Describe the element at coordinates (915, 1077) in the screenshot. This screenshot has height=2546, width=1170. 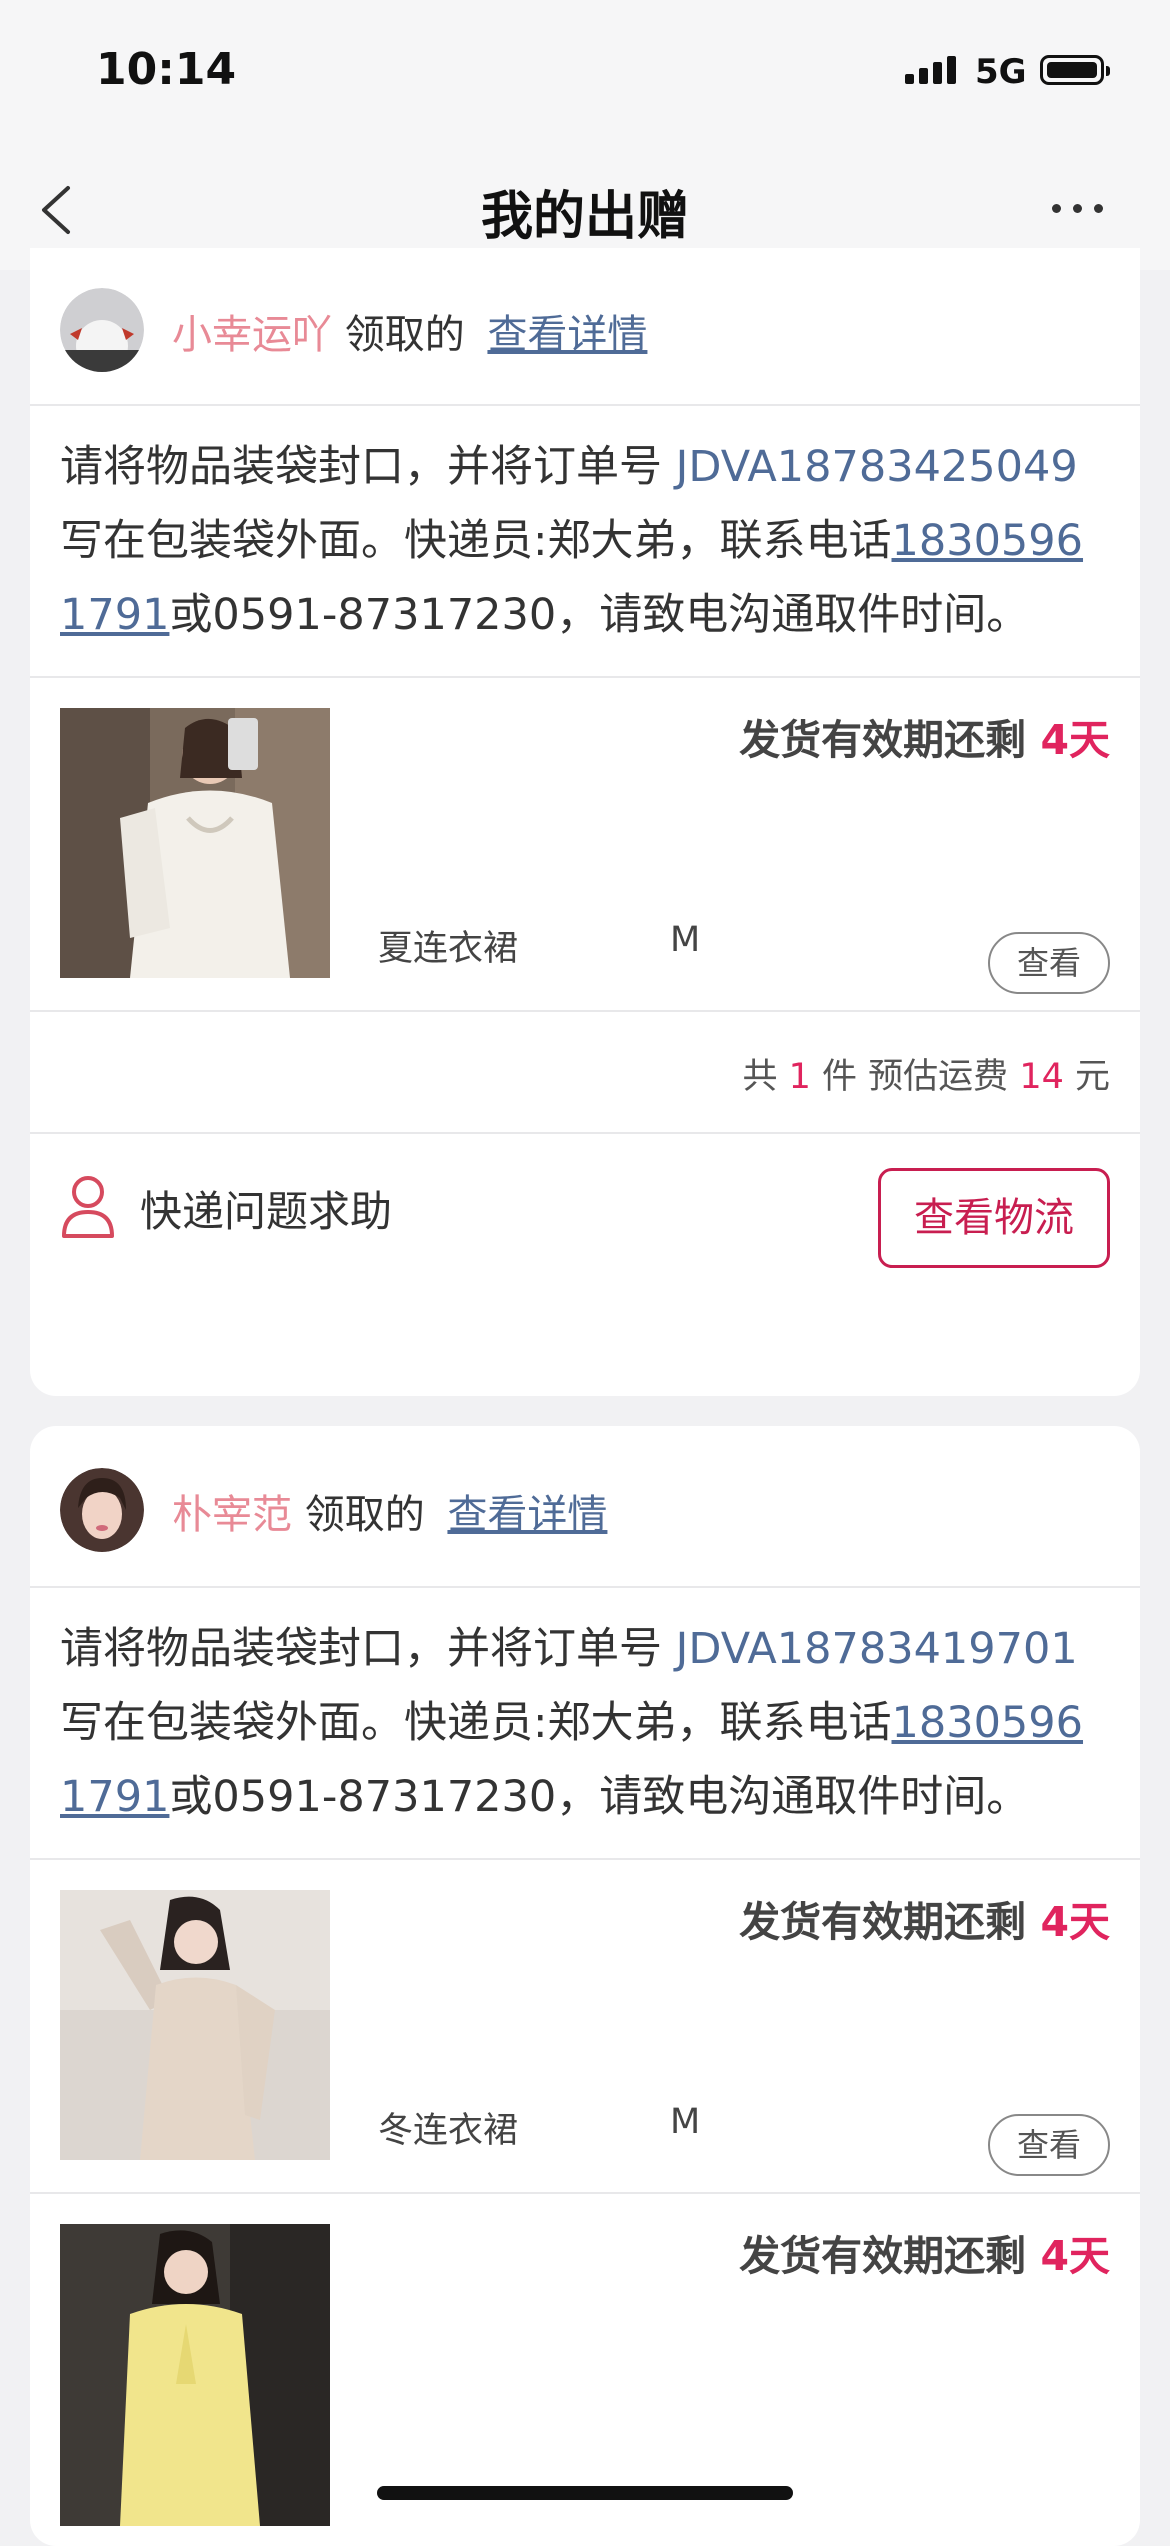
I see `summary-part: 件 预估运费` at that location.